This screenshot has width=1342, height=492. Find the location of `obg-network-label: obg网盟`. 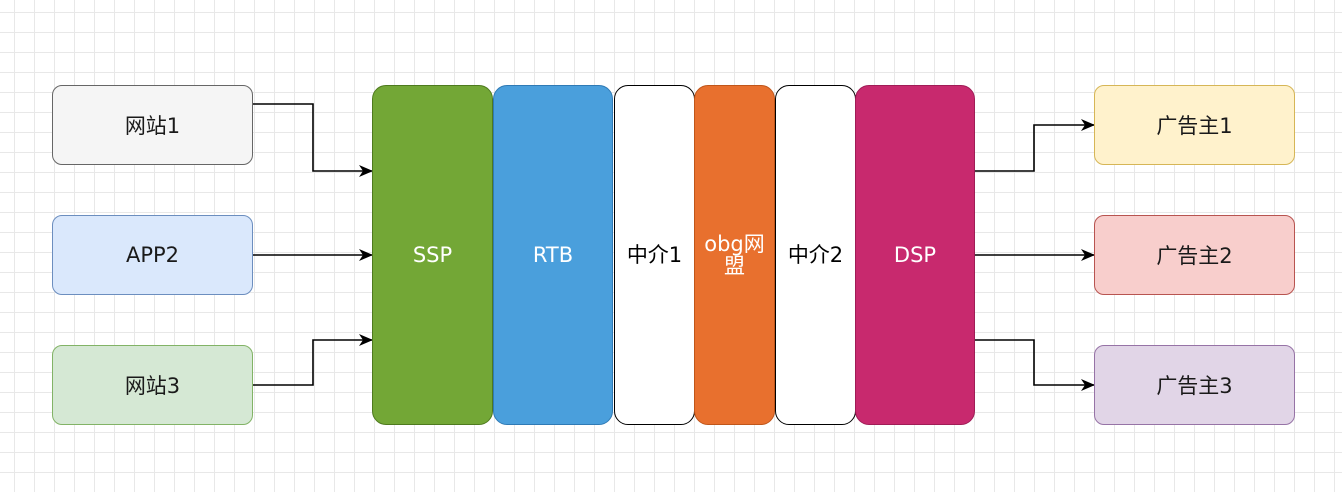

obg-network-label: obg网盟 is located at coordinates (734, 254).